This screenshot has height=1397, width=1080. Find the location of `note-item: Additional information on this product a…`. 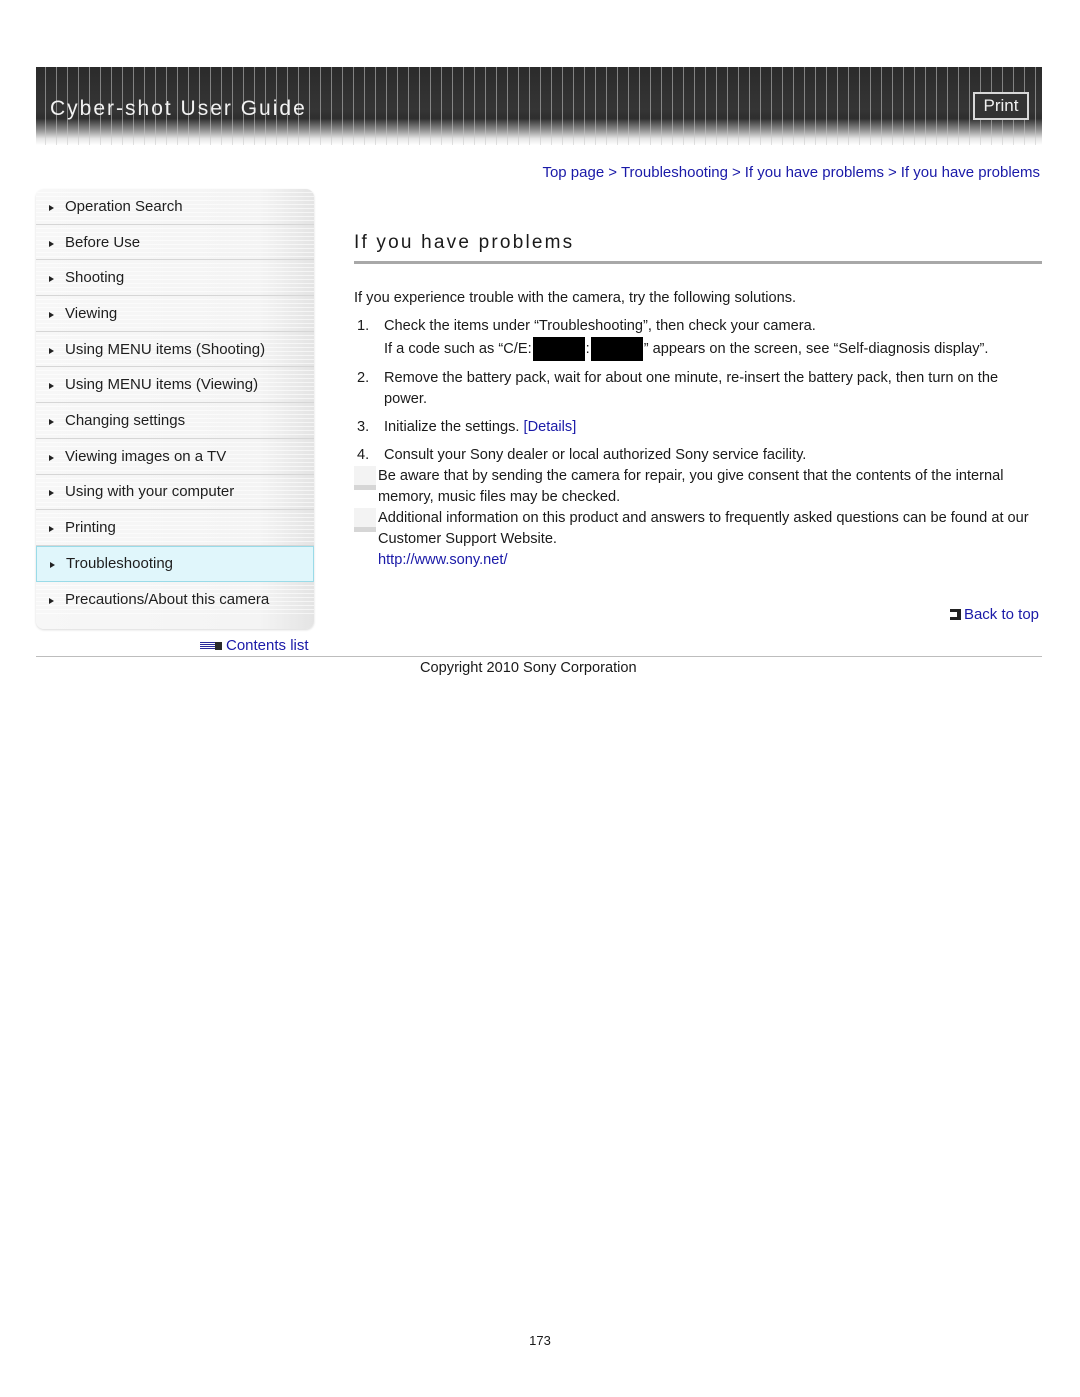

note-item: Additional information on this product a… is located at coordinates (699, 529).